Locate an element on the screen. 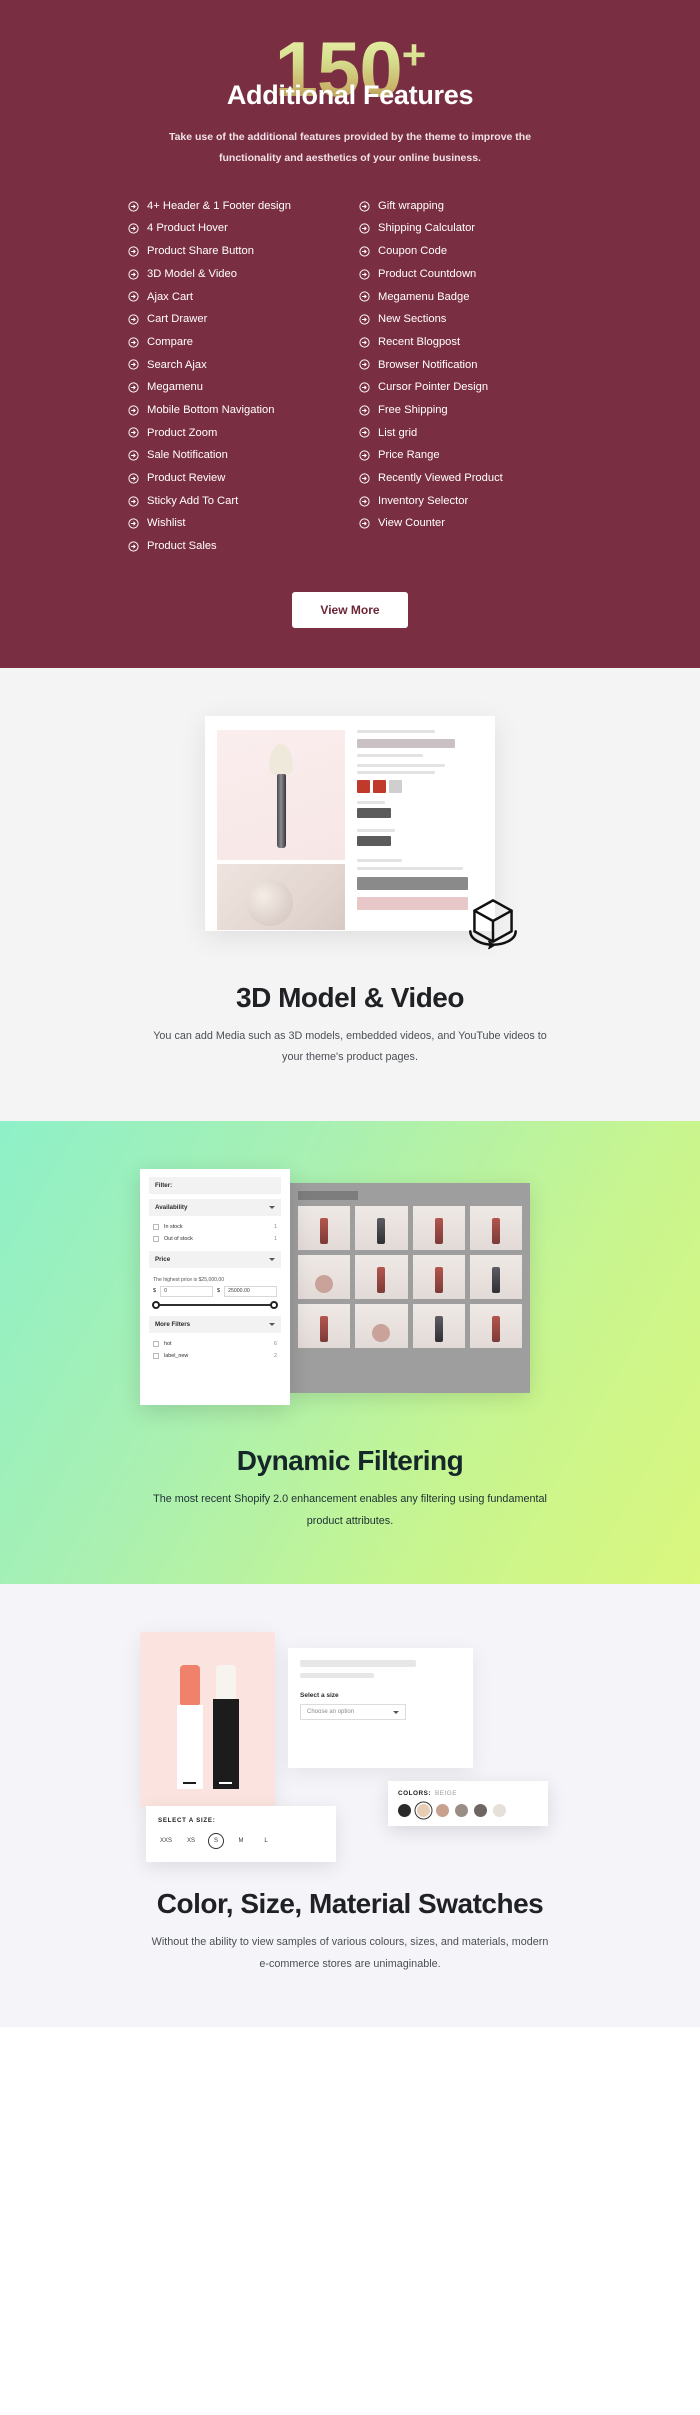 This screenshot has height=2415, width=700. feature-item-left-2: Product Share Button is located at coordinates (238, 251).